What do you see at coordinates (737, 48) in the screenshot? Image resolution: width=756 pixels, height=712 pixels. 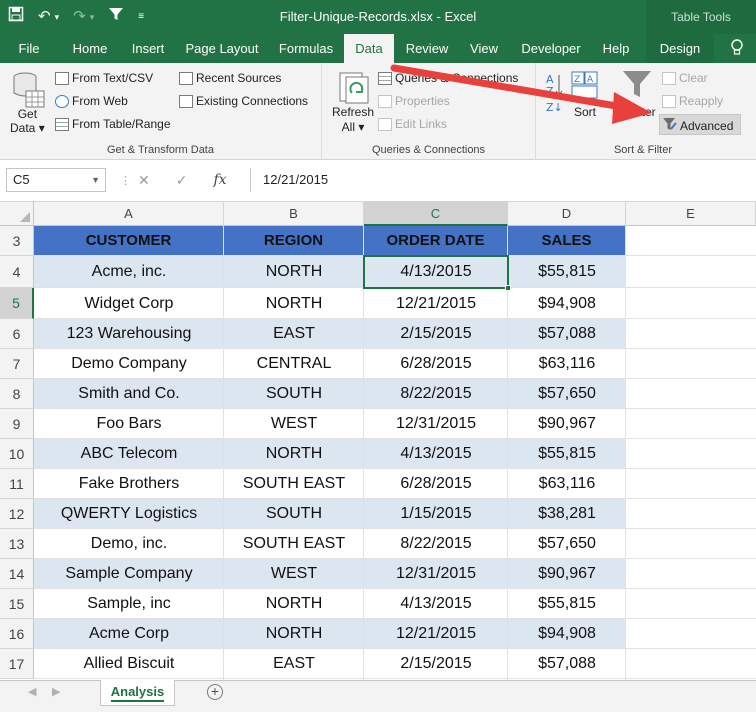 I see `lightbulb-icon` at bounding box center [737, 48].